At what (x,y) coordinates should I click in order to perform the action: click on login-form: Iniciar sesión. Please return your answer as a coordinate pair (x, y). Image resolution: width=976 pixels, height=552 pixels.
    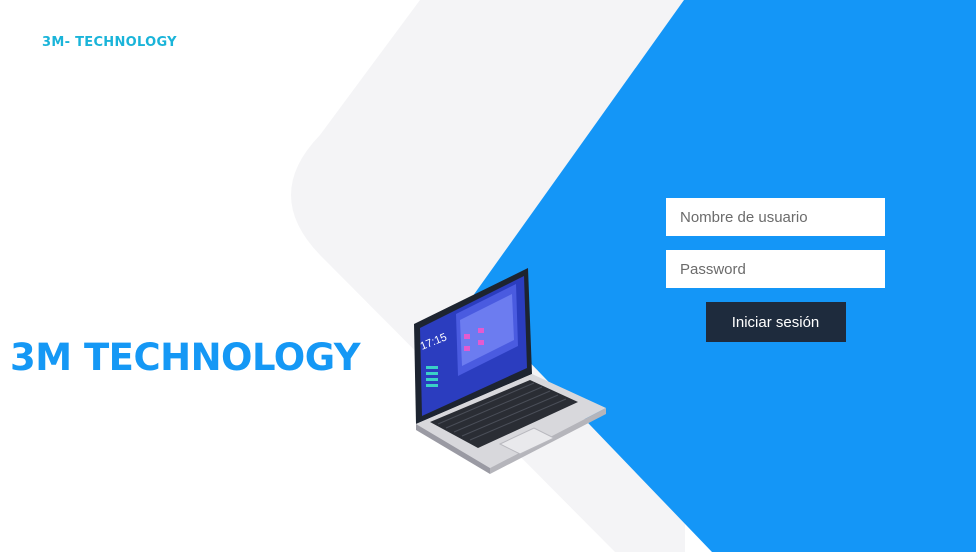
    Looking at the image, I should click on (775, 270).